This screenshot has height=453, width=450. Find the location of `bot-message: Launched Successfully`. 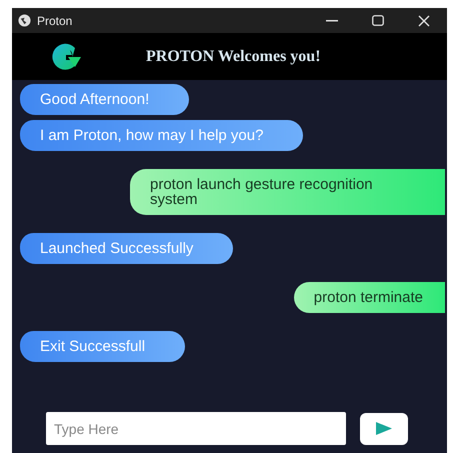

bot-message: Launched Successfully is located at coordinates (127, 248).